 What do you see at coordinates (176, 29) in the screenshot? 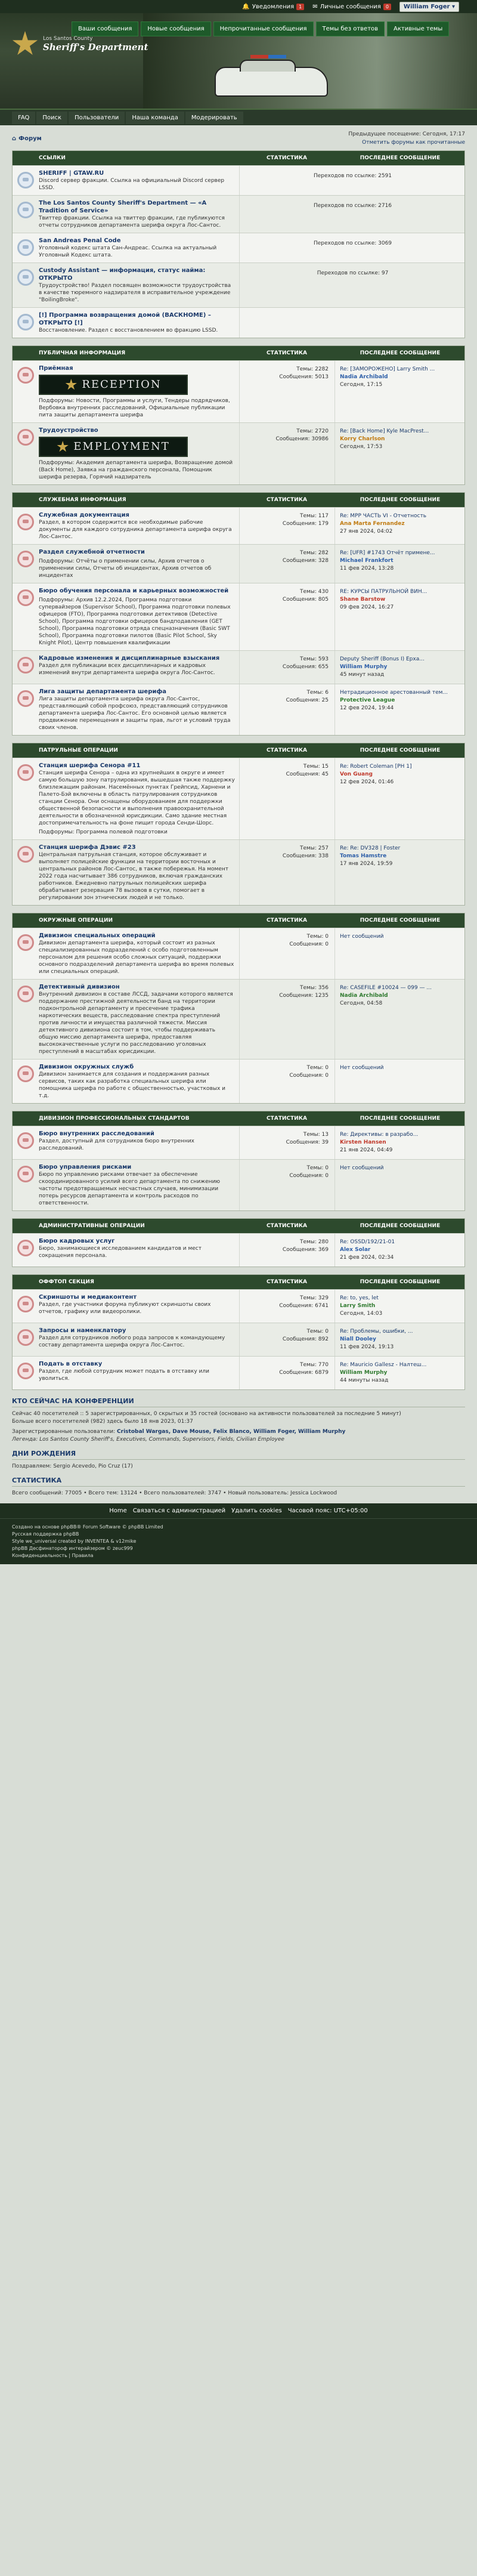
I see `new-posts-button: Новые сообщения` at bounding box center [176, 29].